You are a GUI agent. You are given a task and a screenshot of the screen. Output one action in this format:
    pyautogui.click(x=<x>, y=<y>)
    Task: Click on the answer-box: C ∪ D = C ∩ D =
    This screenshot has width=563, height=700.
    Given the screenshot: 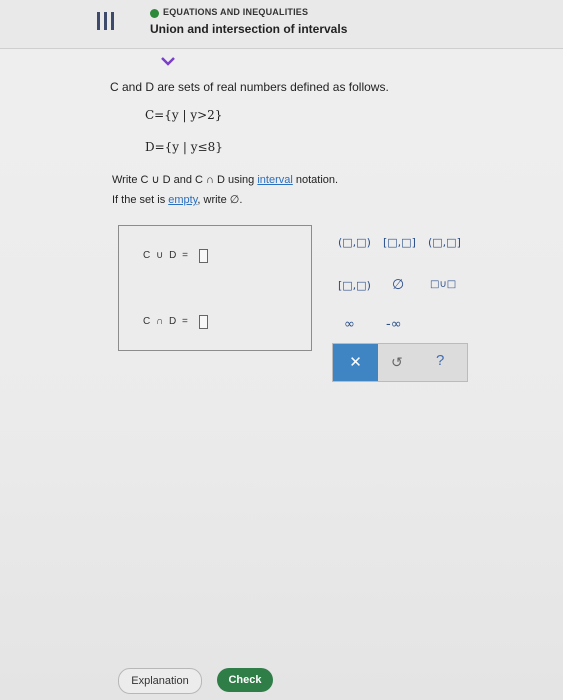 What is the action you would take?
    pyautogui.click(x=215, y=288)
    